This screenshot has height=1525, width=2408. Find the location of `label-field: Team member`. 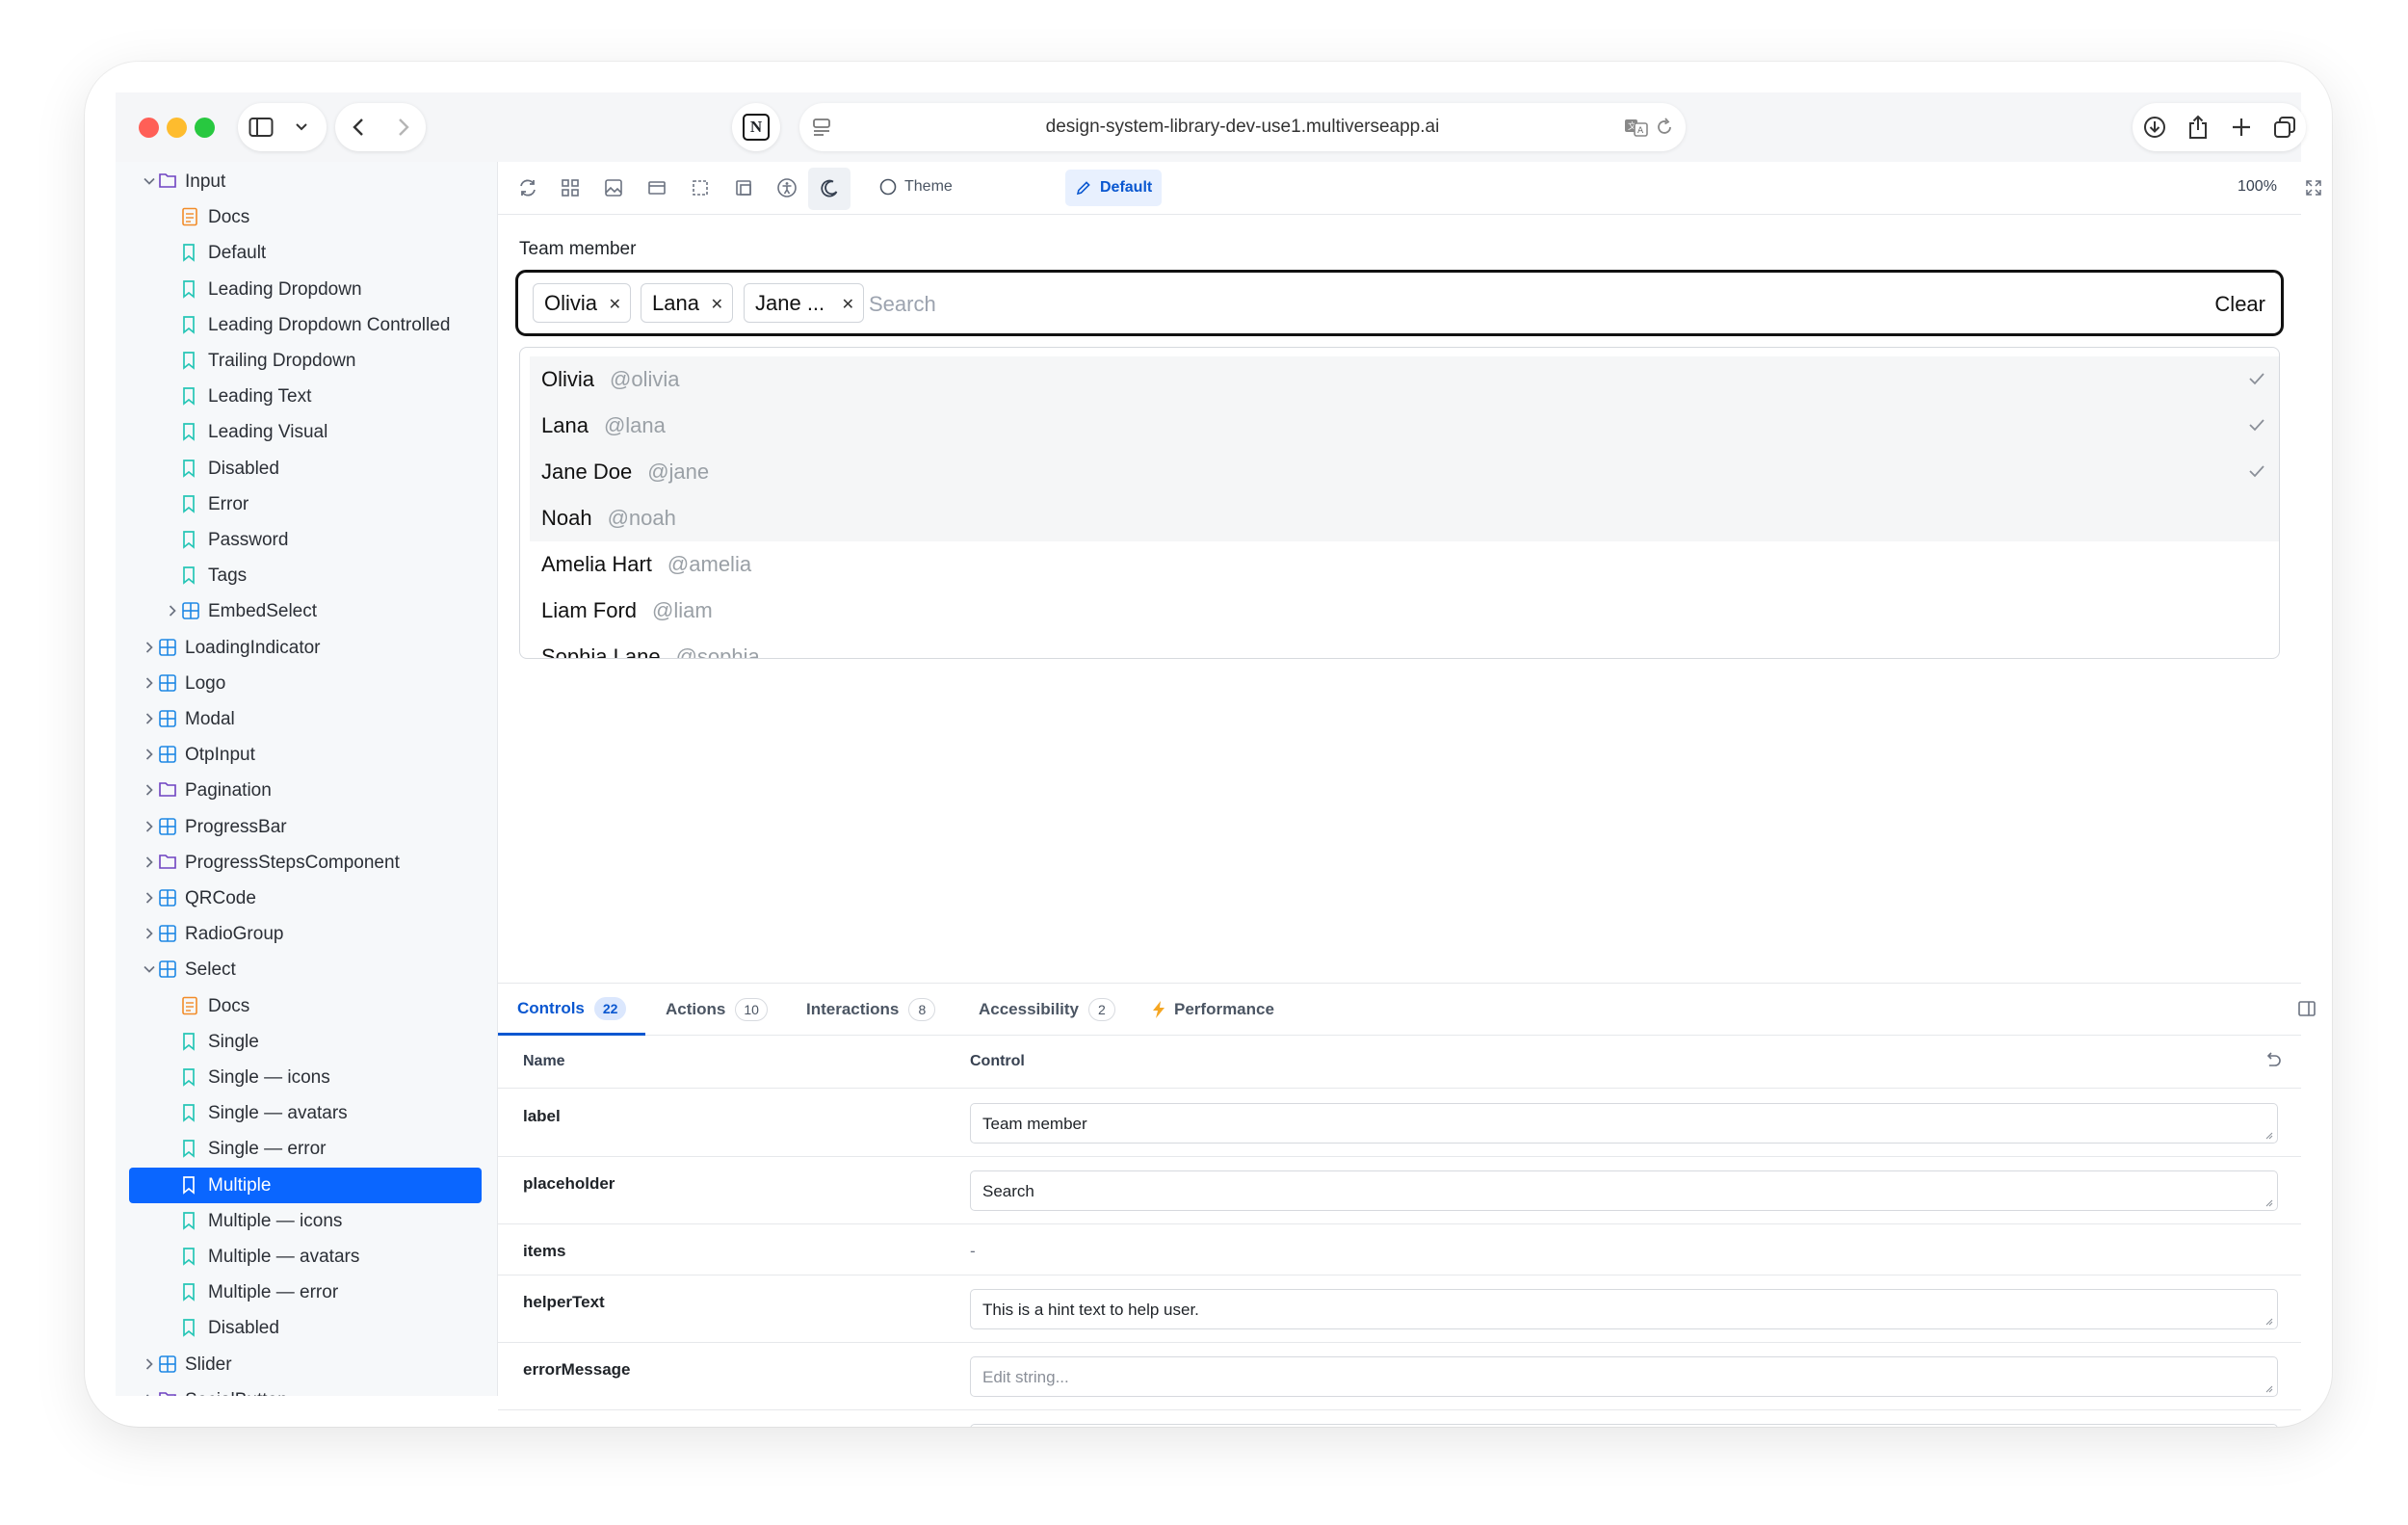

label-field: Team member is located at coordinates (1624, 1124).